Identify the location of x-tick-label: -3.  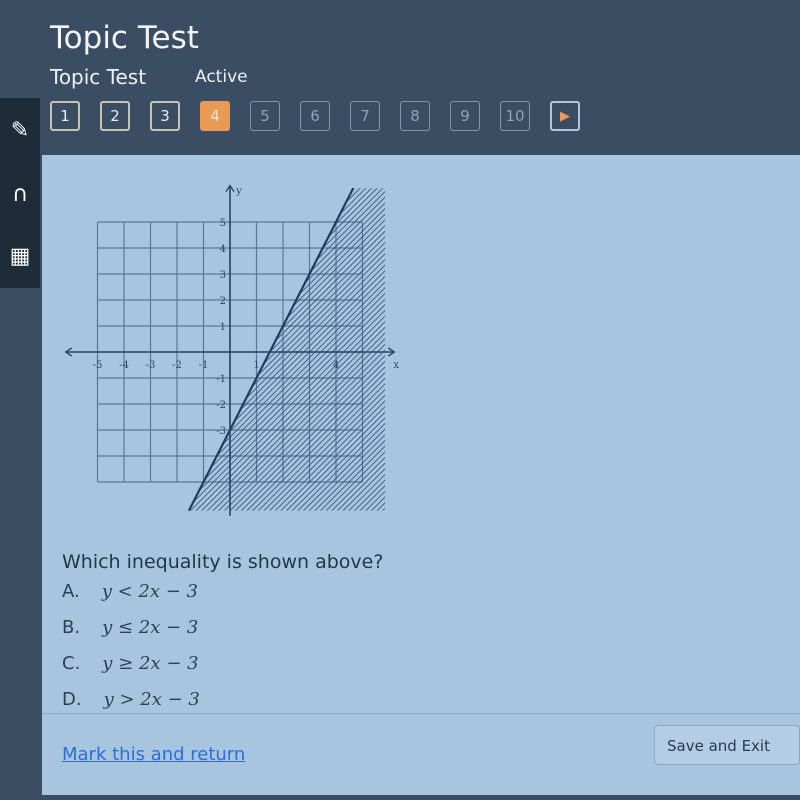
(151, 365).